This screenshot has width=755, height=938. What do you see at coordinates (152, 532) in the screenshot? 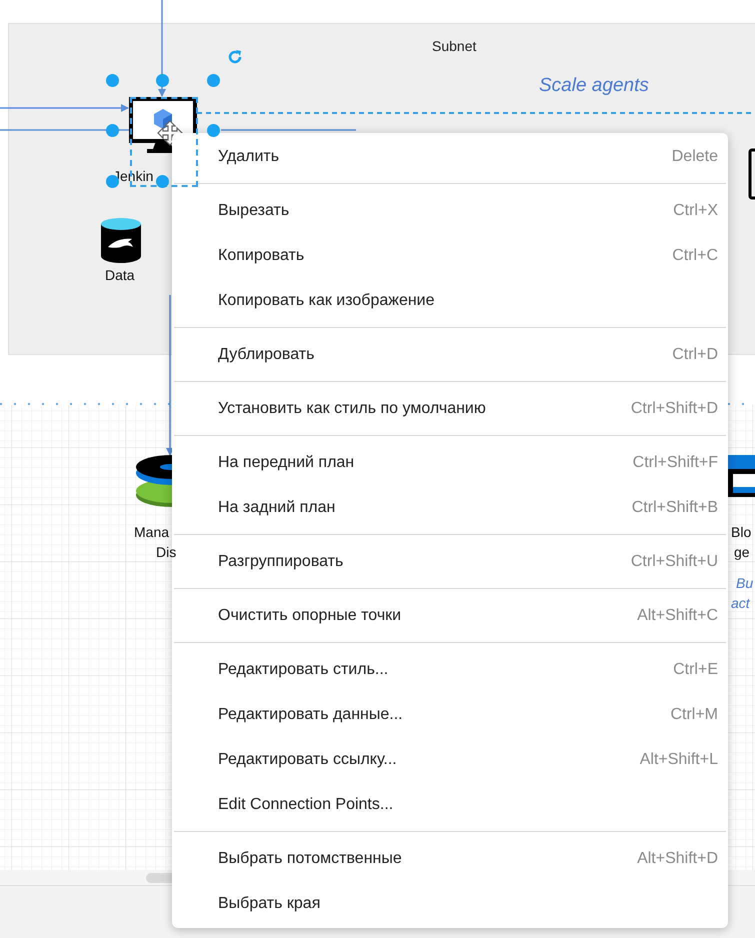
I see `shape-label: Mana` at bounding box center [152, 532].